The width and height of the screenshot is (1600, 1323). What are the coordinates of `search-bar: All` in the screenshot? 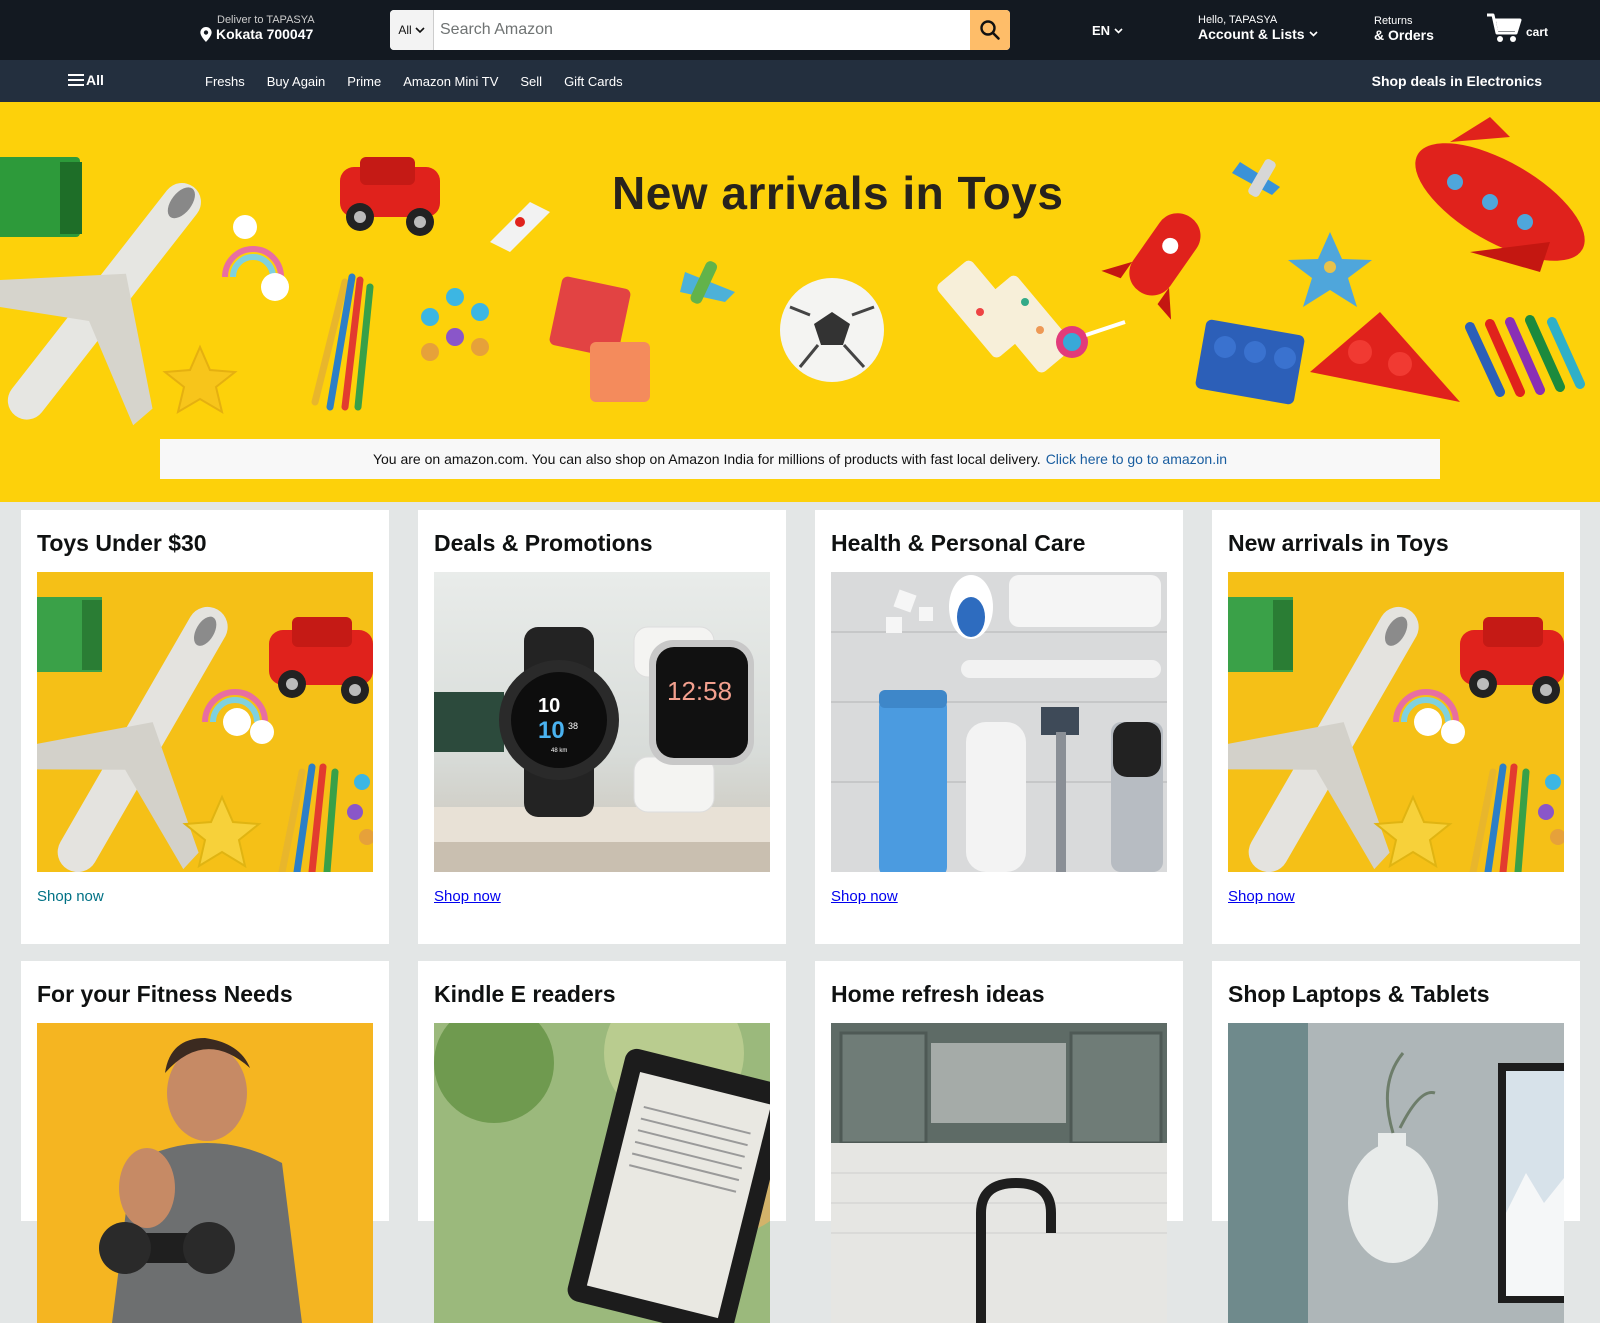 It's located at (700, 30).